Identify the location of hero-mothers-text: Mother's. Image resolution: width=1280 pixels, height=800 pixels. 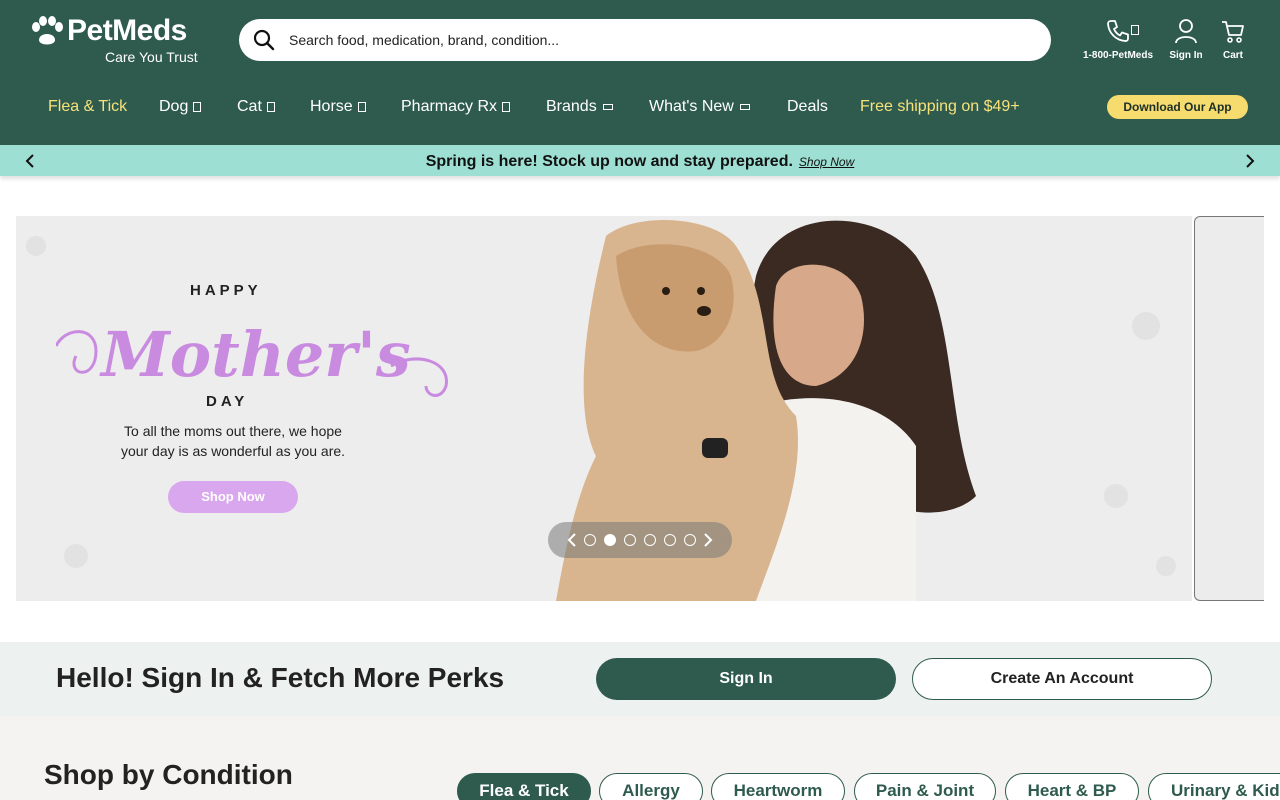
(255, 354).